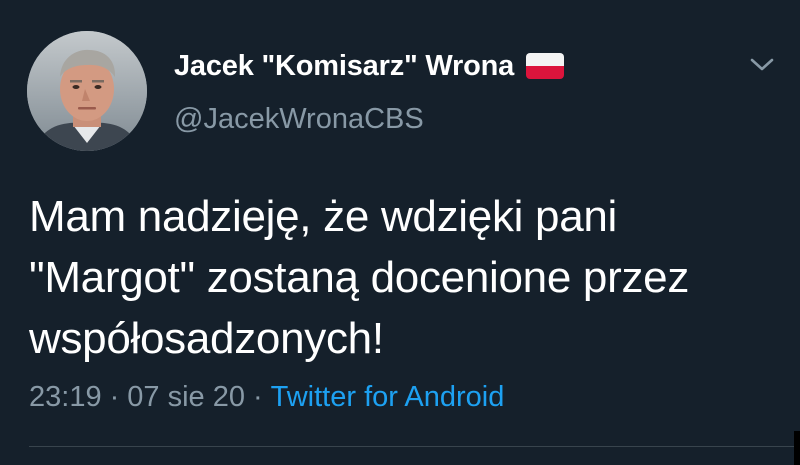 This screenshot has height=465, width=800. Describe the element at coordinates (388, 397) in the screenshot. I see `tweet-source-link: Twitter for Android` at that location.